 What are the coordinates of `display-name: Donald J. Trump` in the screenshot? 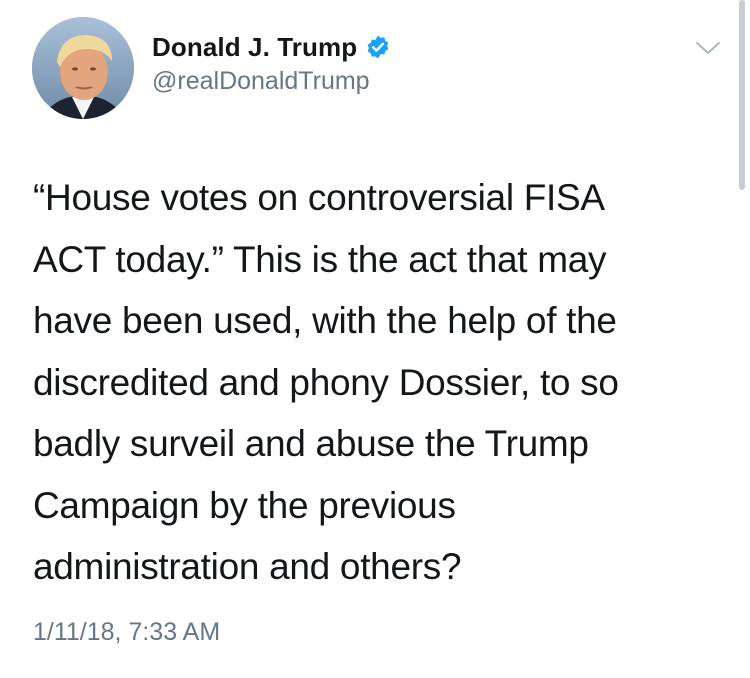 It's located at (254, 47).